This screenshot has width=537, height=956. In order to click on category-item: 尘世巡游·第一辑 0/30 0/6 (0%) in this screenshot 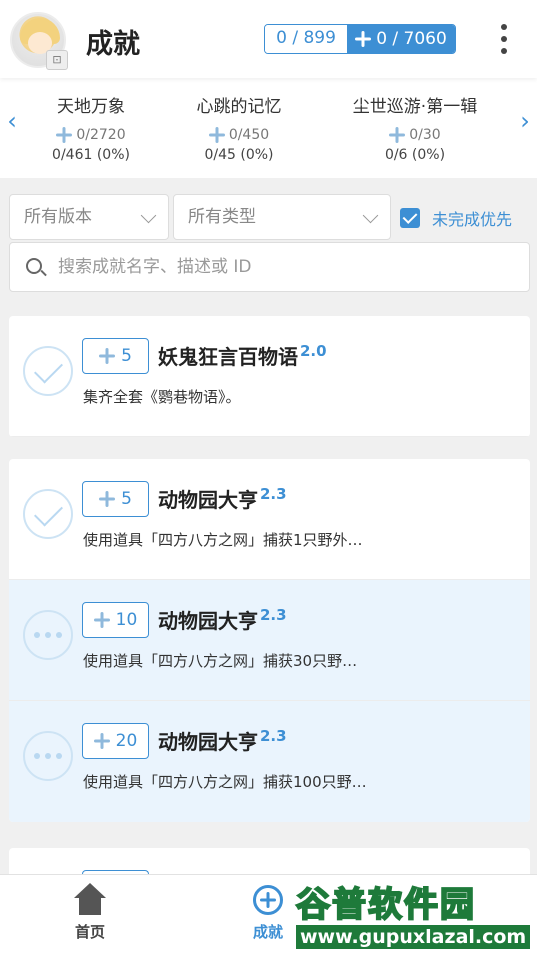, I will do `click(415, 127)`.